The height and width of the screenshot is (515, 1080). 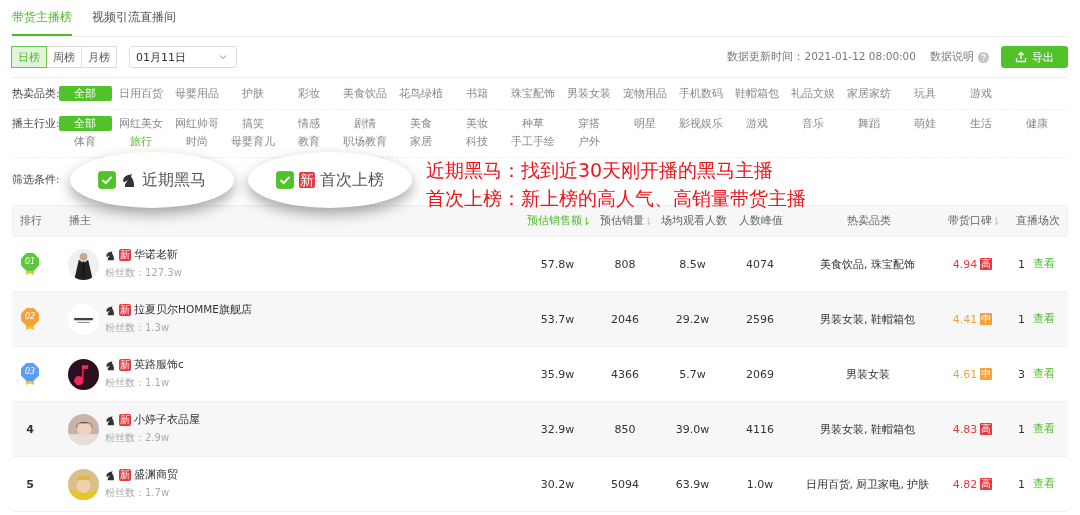 What do you see at coordinates (589, 142) in the screenshot?
I see `industry-option: 户外` at bounding box center [589, 142].